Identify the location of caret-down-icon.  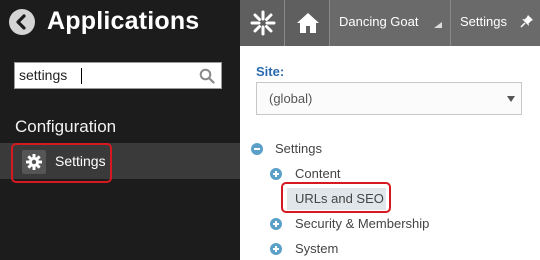
(438, 25).